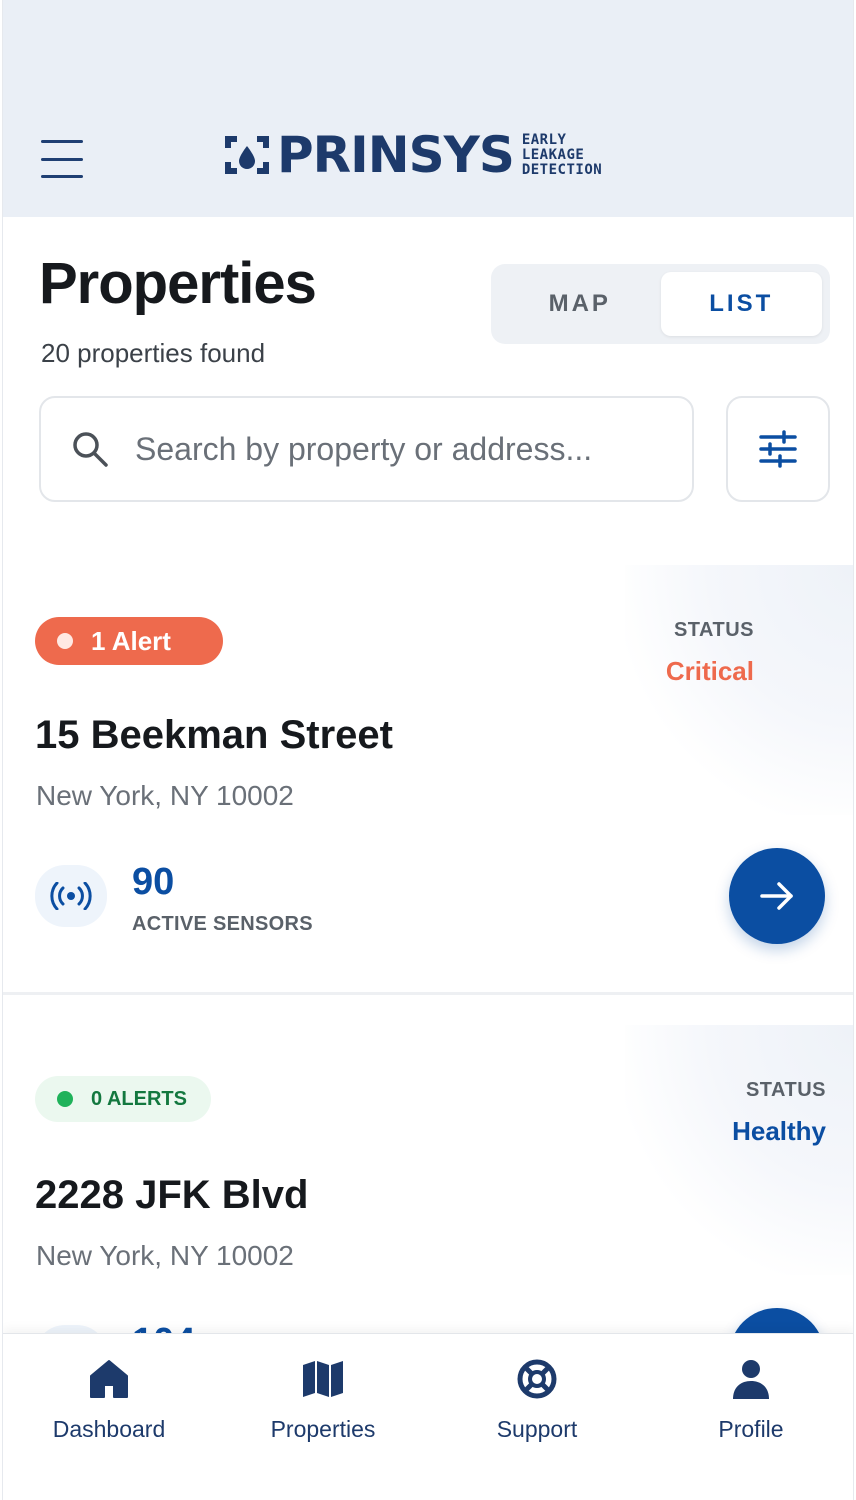  What do you see at coordinates (109, 1399) in the screenshot?
I see `nav-dashboard: Dashboard` at bounding box center [109, 1399].